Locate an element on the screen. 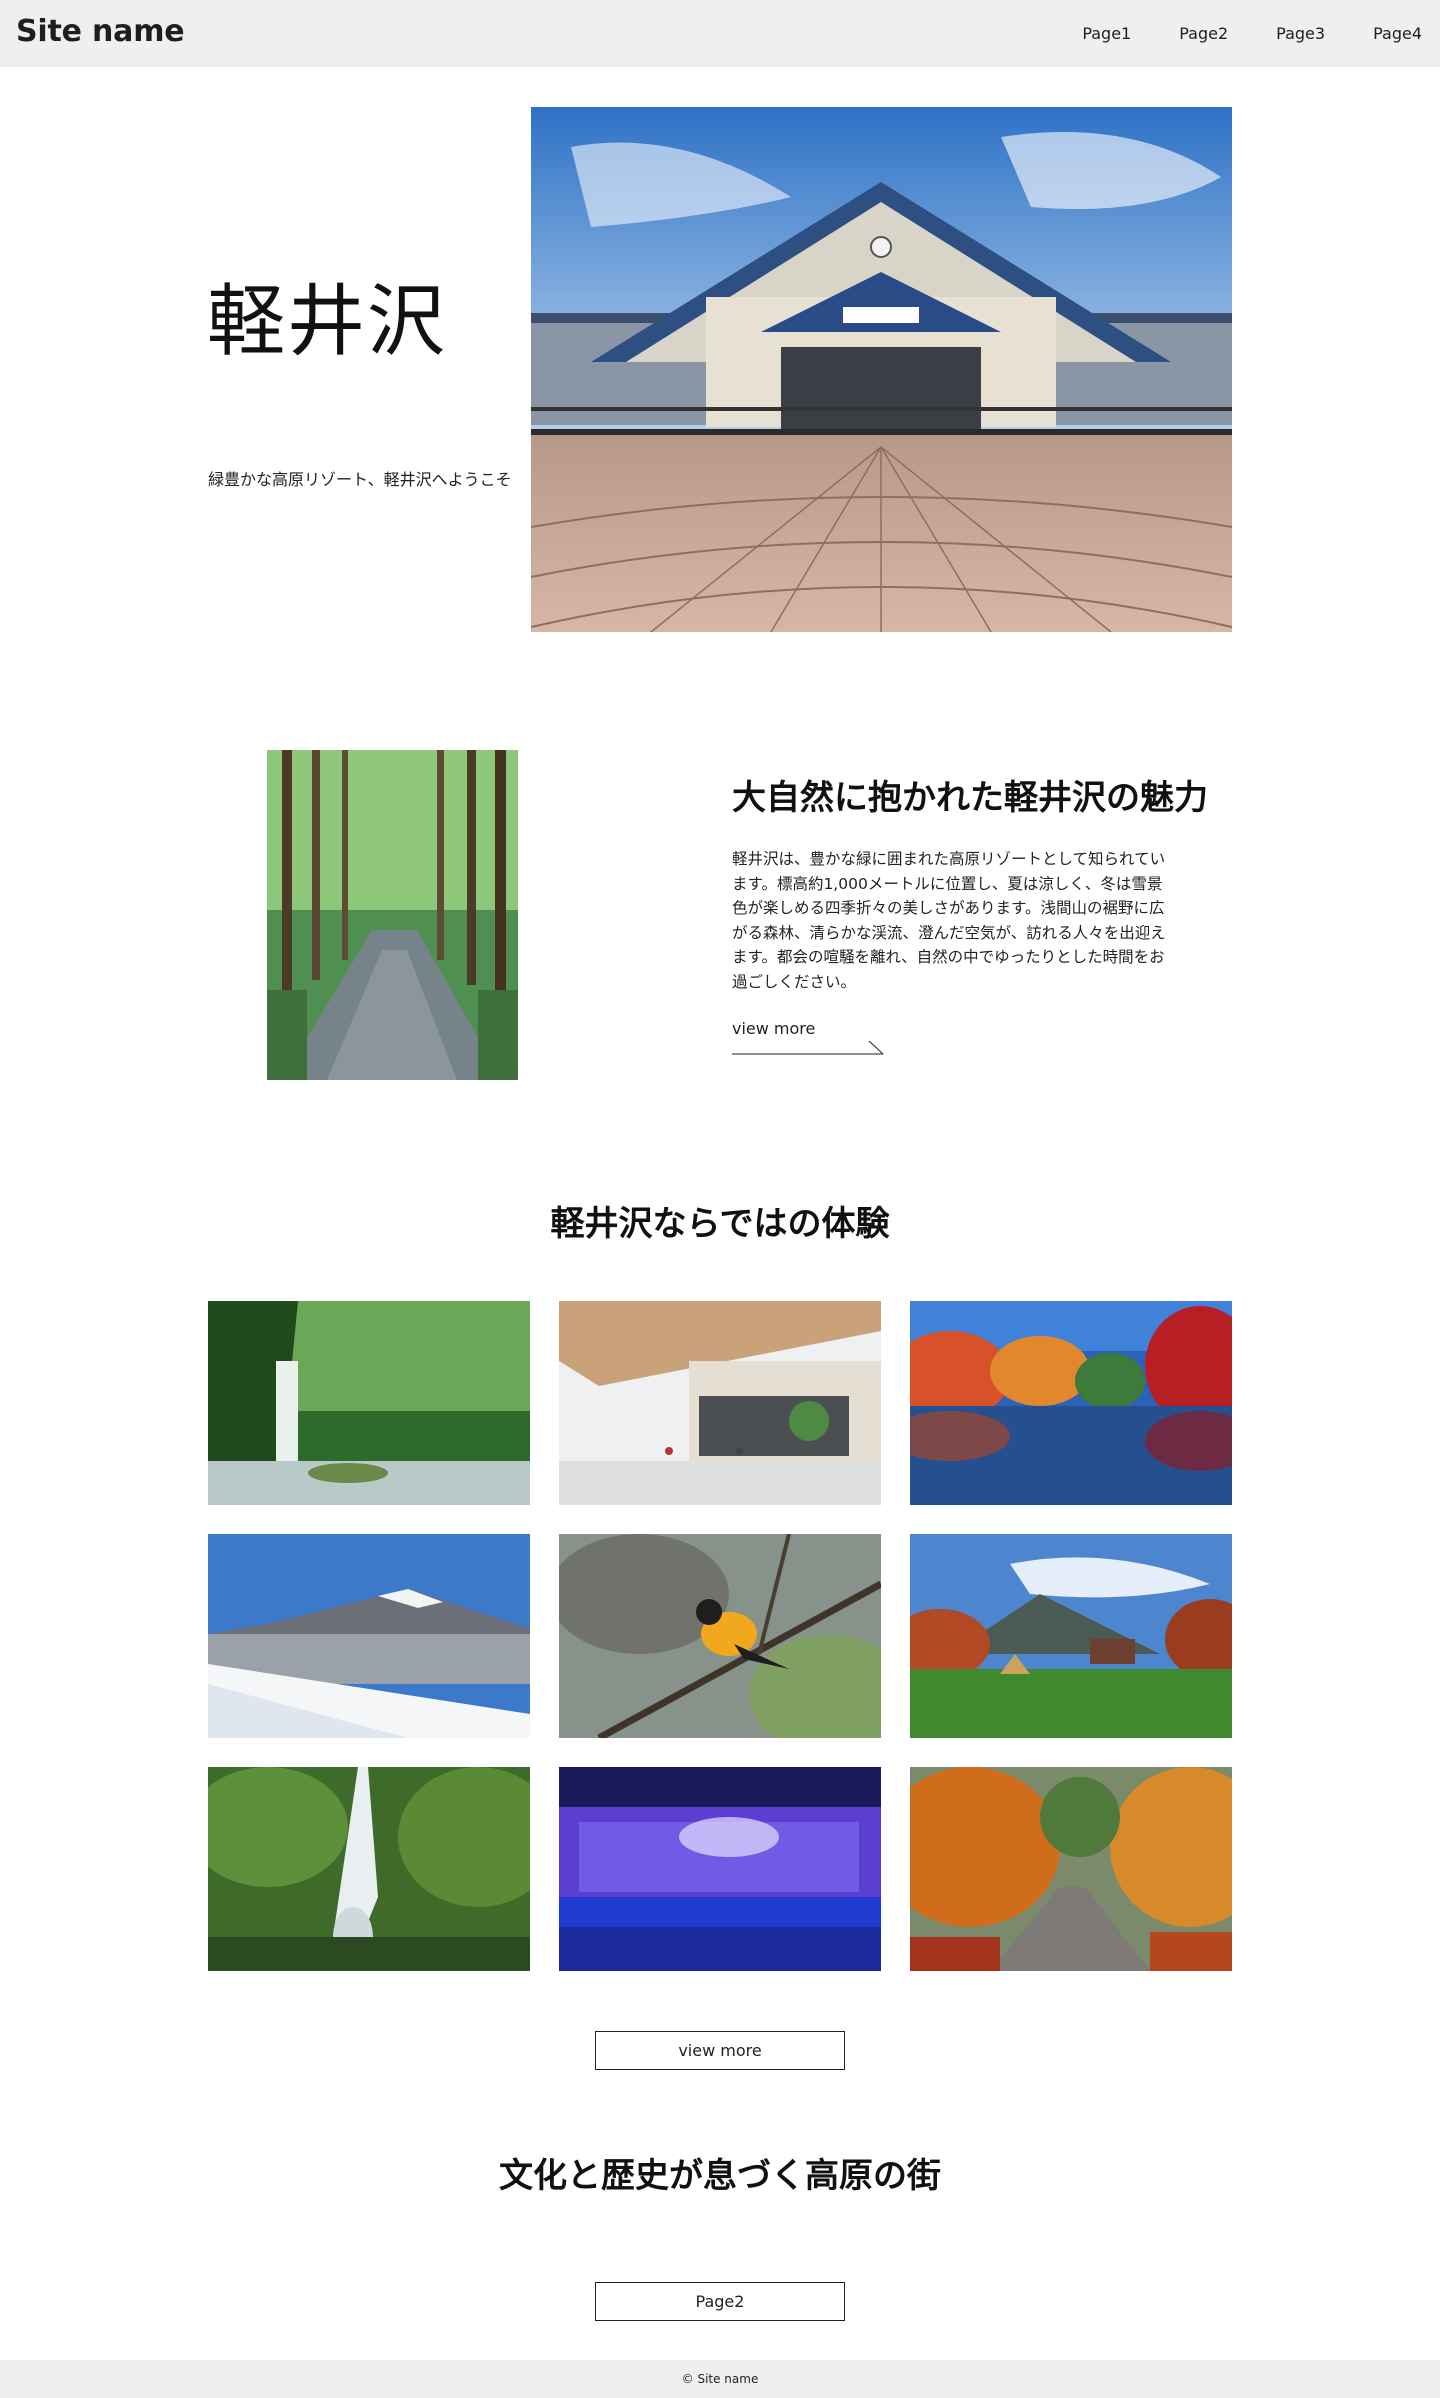  culture-heading: 文化と歴史が息づく高原の街 is located at coordinates (720, 2176).